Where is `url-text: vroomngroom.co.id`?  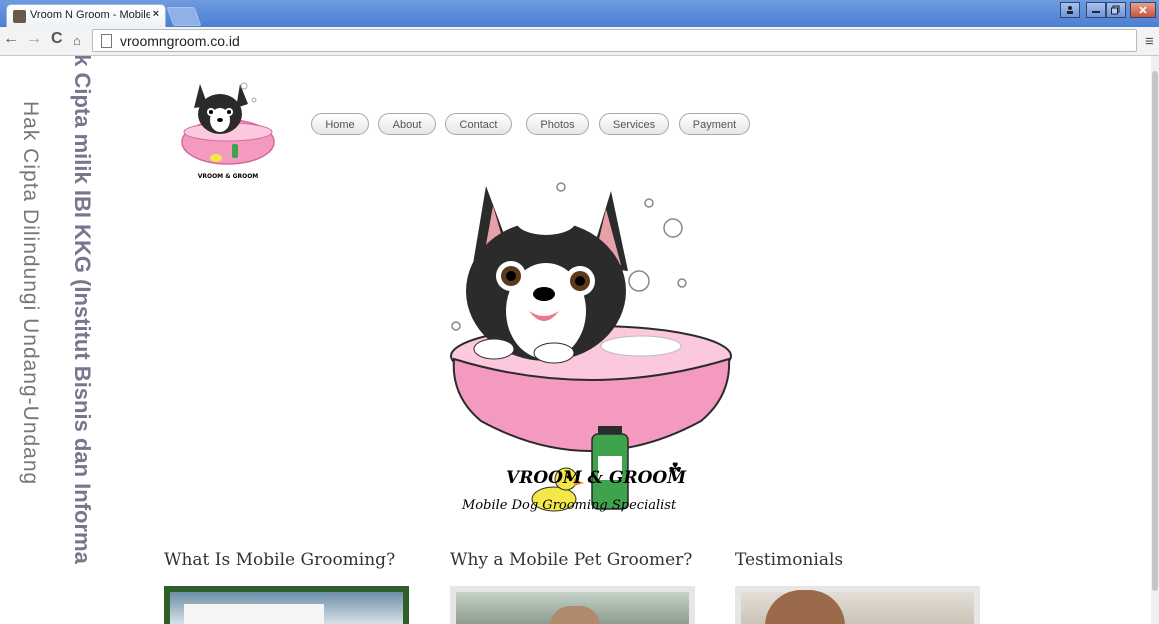 url-text: vroomngroom.co.id is located at coordinates (180, 41).